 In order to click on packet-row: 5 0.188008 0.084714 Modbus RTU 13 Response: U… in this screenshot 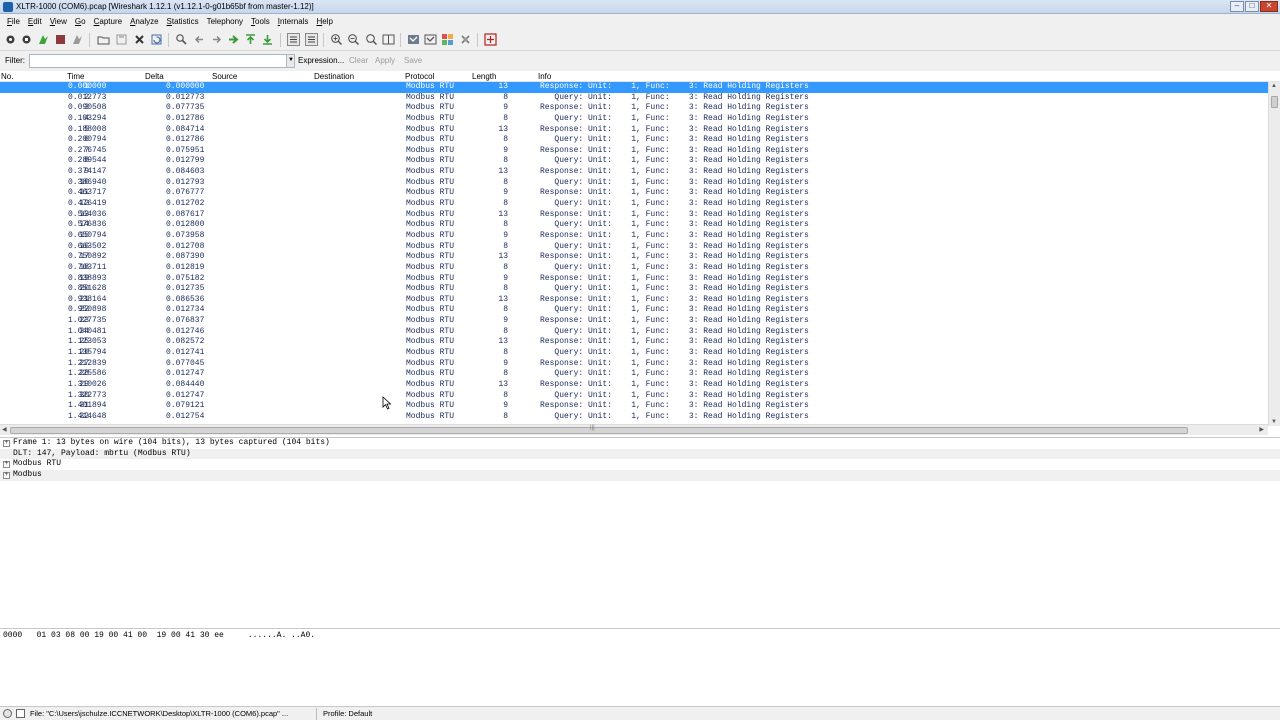, I will do `click(634, 130)`.